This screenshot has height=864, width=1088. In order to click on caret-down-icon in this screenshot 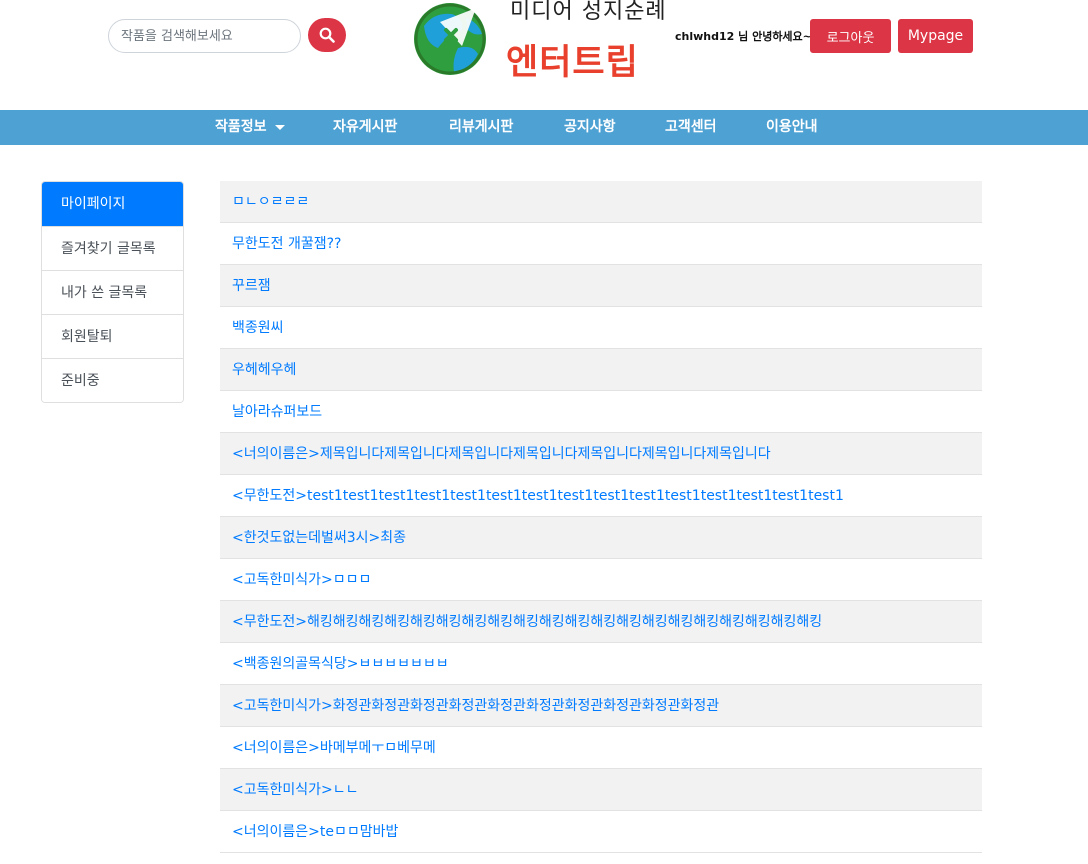, I will do `click(279, 127)`.